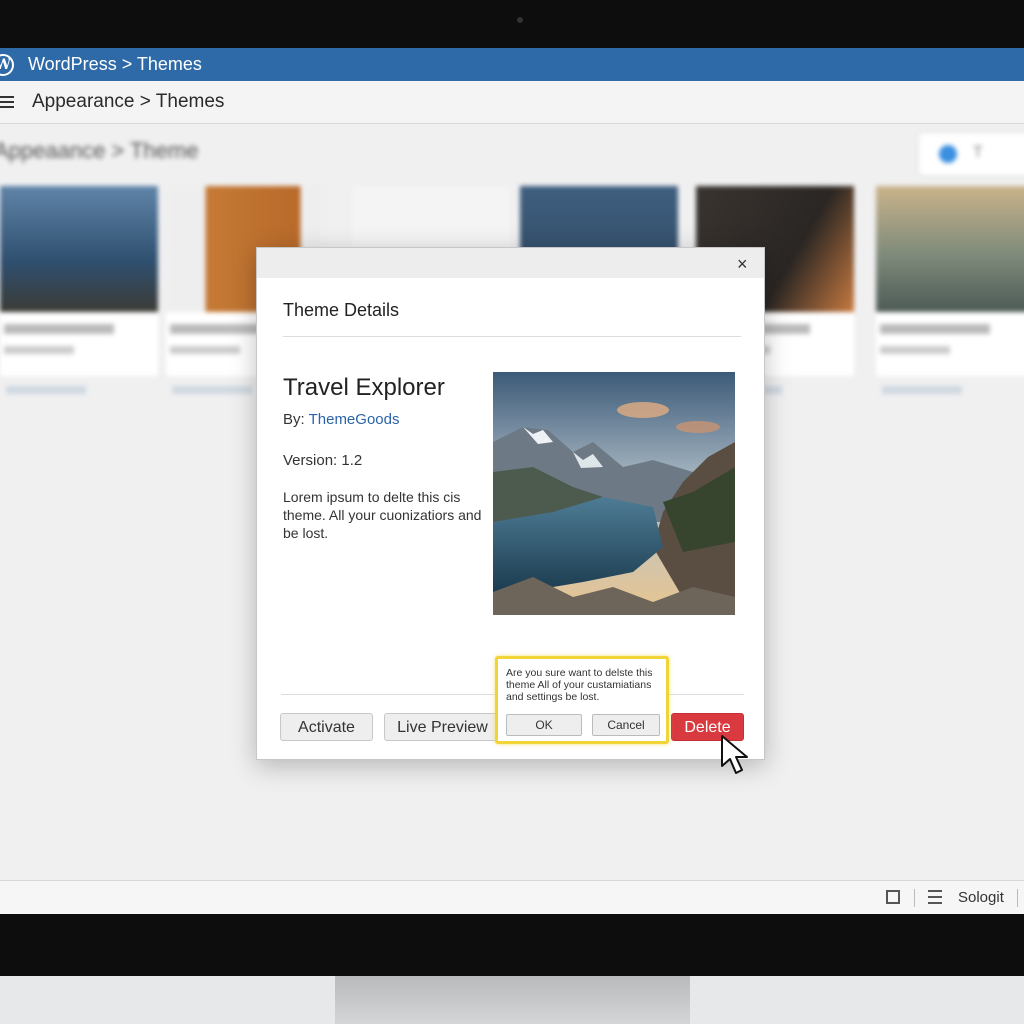 This screenshot has width=1024, height=1024. I want to click on wordpress-logo-icon: W, so click(7, 64).